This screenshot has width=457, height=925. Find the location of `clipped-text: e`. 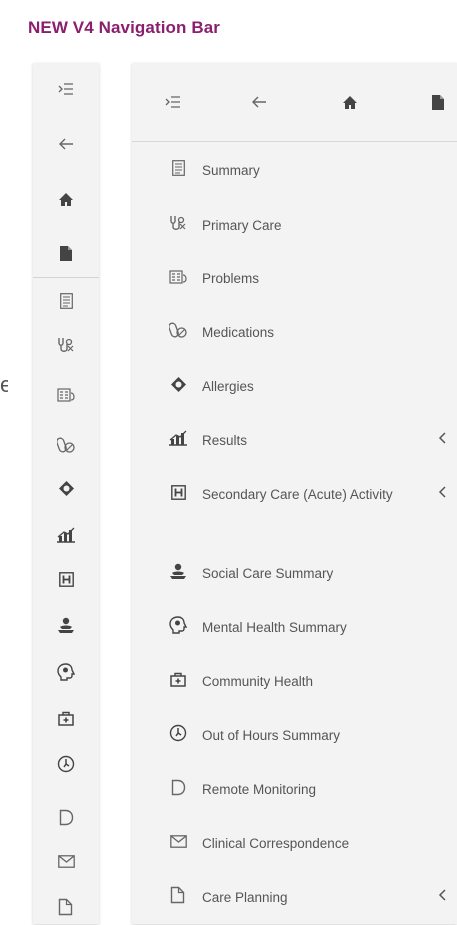

clipped-text: e is located at coordinates (4, 384).